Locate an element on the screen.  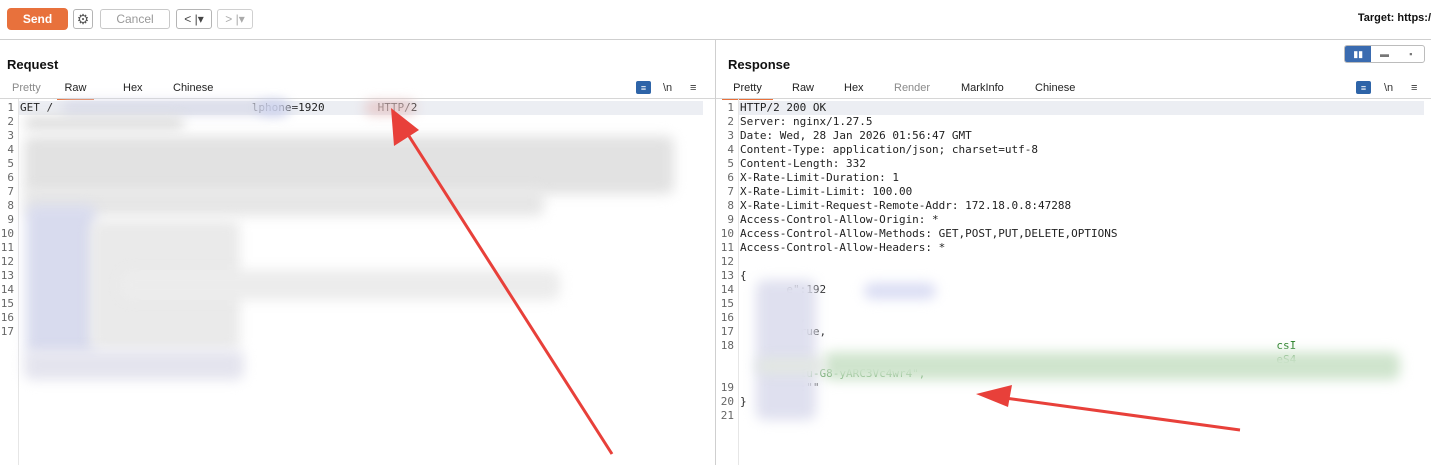
line-number: 19 is located at coordinates (727, 387).